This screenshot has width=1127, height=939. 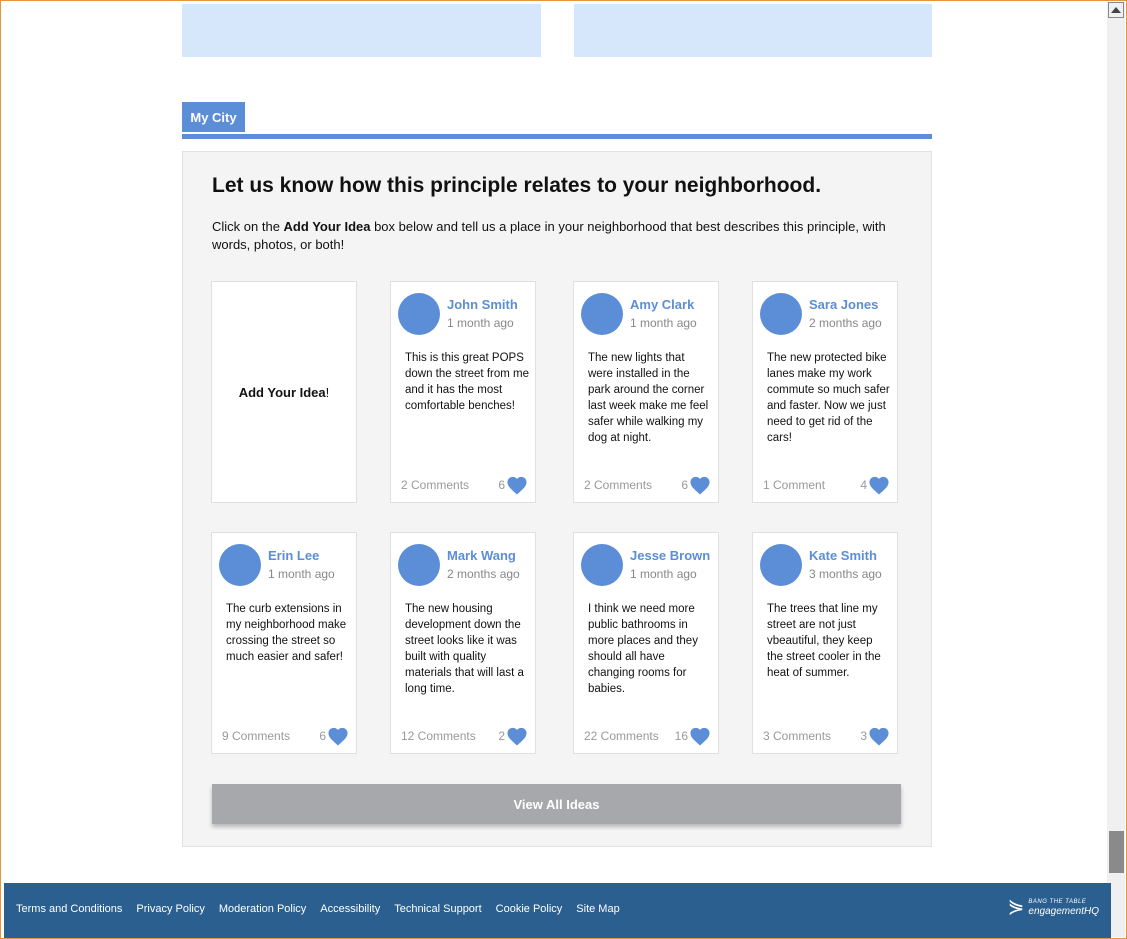 I want to click on like-count: 2, so click(x=501, y=736).